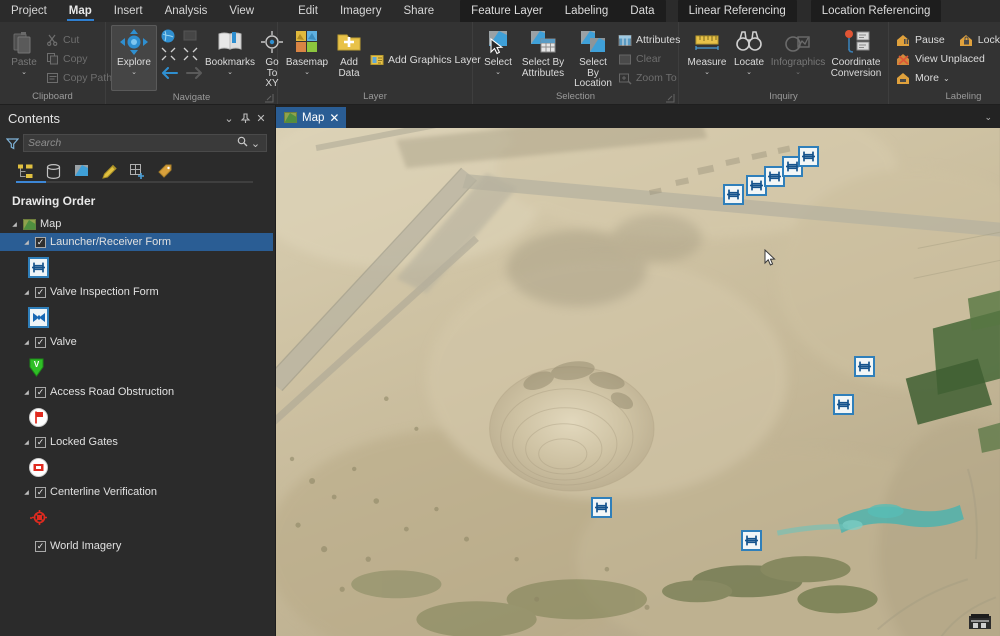 This screenshot has height=636, width=1000. What do you see at coordinates (921, 40) in the screenshot?
I see `pause-labeling-button: Pause` at bounding box center [921, 40].